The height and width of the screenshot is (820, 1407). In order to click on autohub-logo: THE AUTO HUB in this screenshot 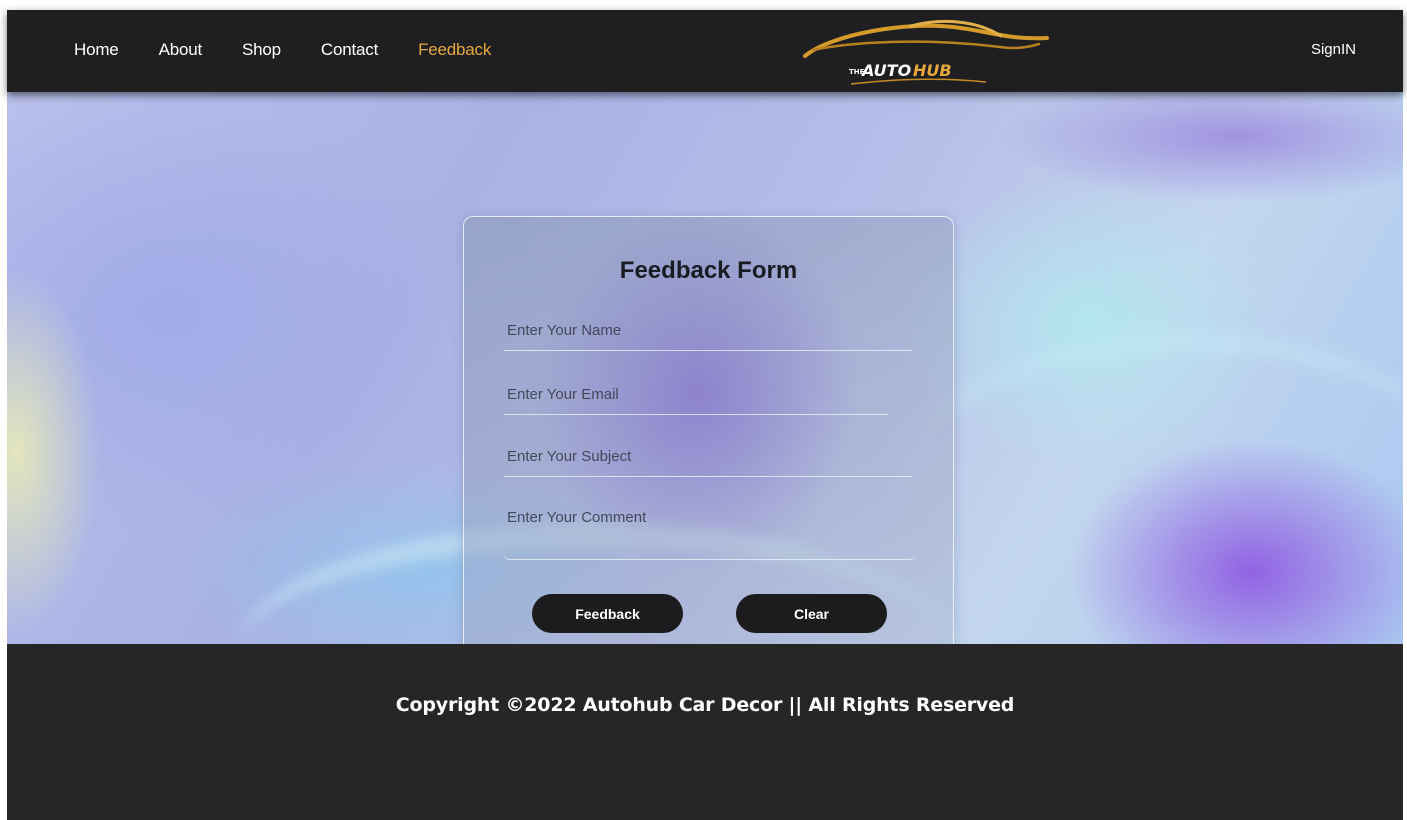, I will do `click(921, 51)`.